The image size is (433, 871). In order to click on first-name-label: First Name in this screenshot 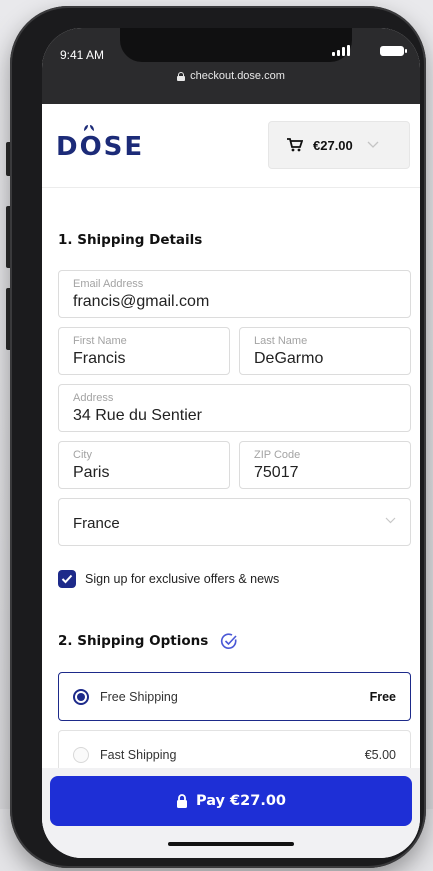, I will do `click(100, 341)`.